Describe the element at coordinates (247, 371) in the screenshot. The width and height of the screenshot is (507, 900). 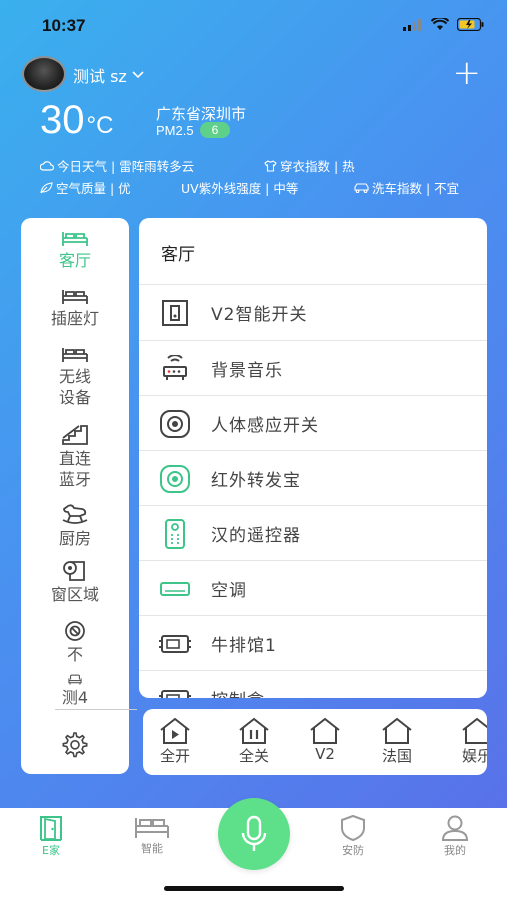
I see `device-label: 背景音乐` at that location.